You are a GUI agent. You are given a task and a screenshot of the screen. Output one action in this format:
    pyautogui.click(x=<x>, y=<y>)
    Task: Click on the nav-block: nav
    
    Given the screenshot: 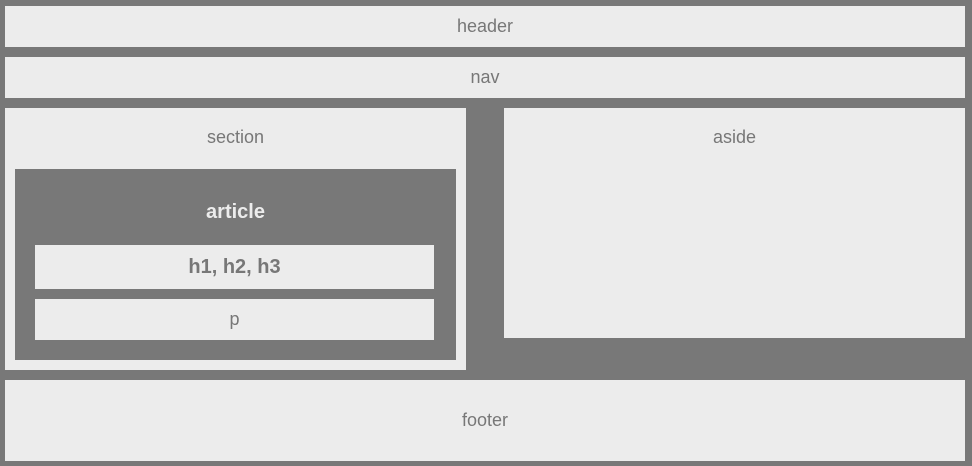 What is the action you would take?
    pyautogui.click(x=485, y=77)
    